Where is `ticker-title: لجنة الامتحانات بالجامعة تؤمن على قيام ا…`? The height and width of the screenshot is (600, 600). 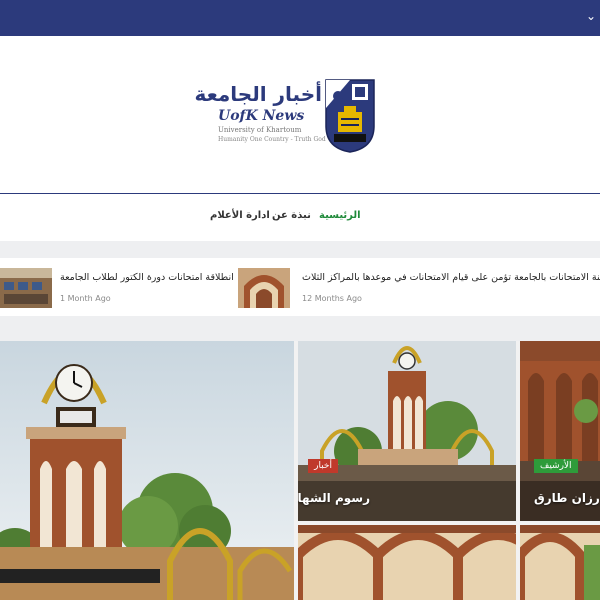
ticker-title: لجنة الامتحانات بالجامعة تؤمن على قيام ا… is located at coordinates (451, 277).